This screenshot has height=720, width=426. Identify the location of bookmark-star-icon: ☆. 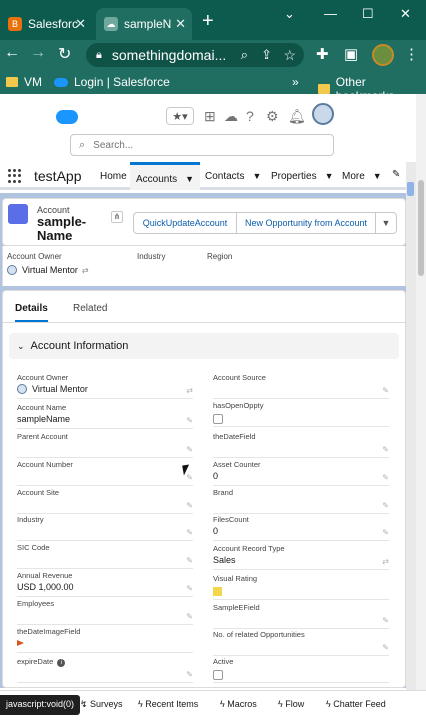
(289, 55).